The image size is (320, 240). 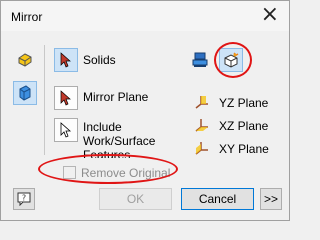 What do you see at coordinates (202, 125) in the screenshot?
I see `xz-plane-icon` at bounding box center [202, 125].